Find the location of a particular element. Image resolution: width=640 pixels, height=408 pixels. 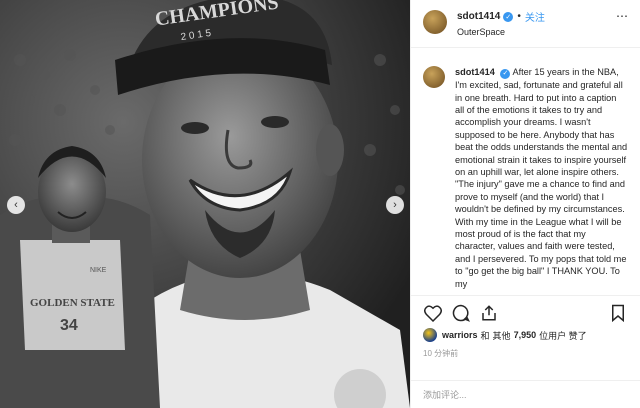

caption-avatar is located at coordinates (434, 77).